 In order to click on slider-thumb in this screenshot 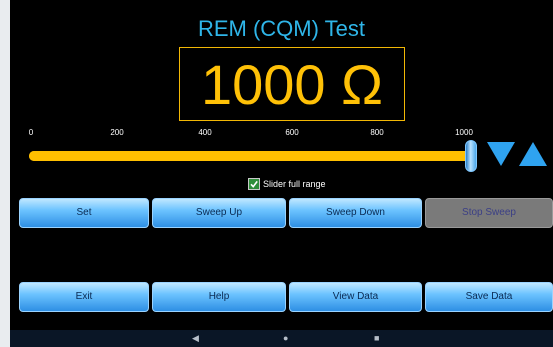, I will do `click(471, 156)`.